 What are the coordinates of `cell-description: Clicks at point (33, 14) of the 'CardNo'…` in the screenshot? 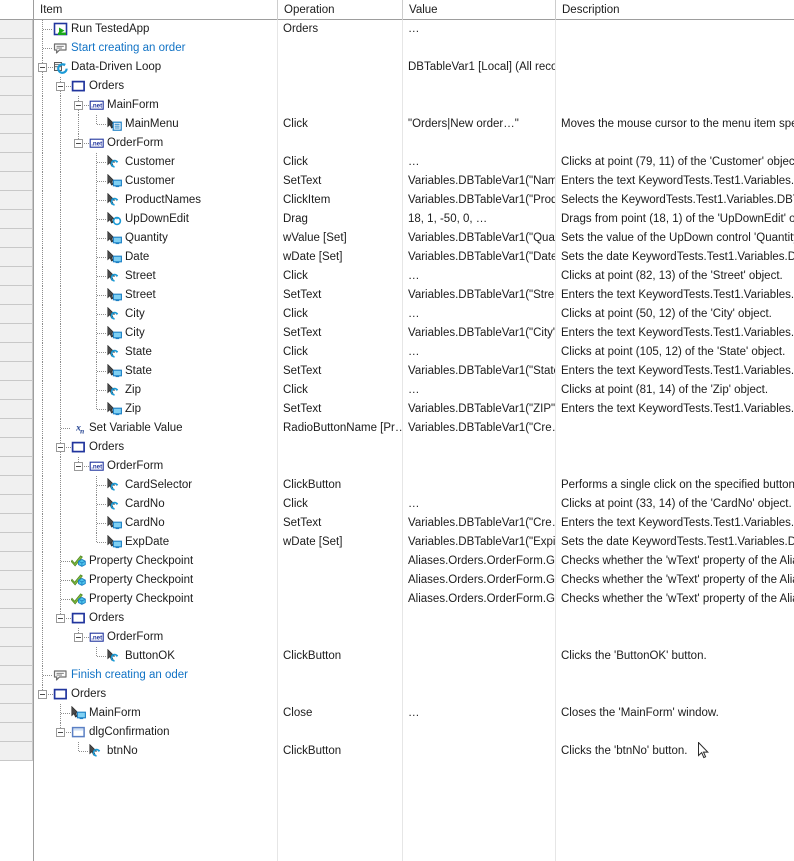 It's located at (674, 504).